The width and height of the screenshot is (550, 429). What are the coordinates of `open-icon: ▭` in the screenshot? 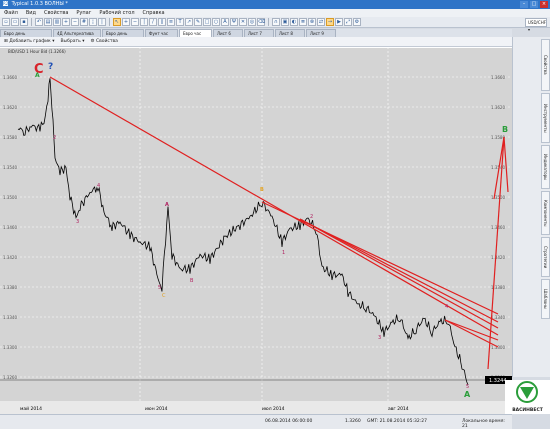 It's located at (15, 22).